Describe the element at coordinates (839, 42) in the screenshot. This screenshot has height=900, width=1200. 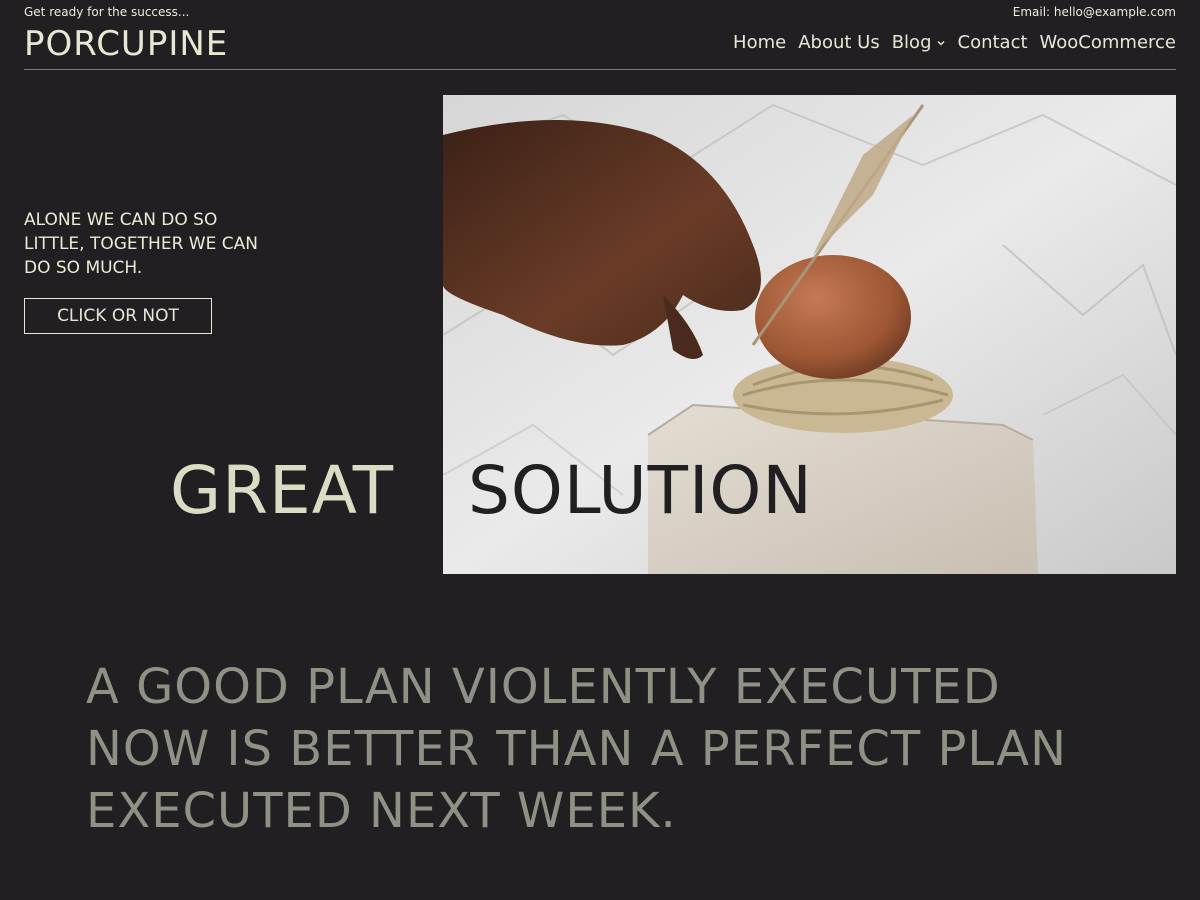
I see `nav-item-about: About Us` at that location.